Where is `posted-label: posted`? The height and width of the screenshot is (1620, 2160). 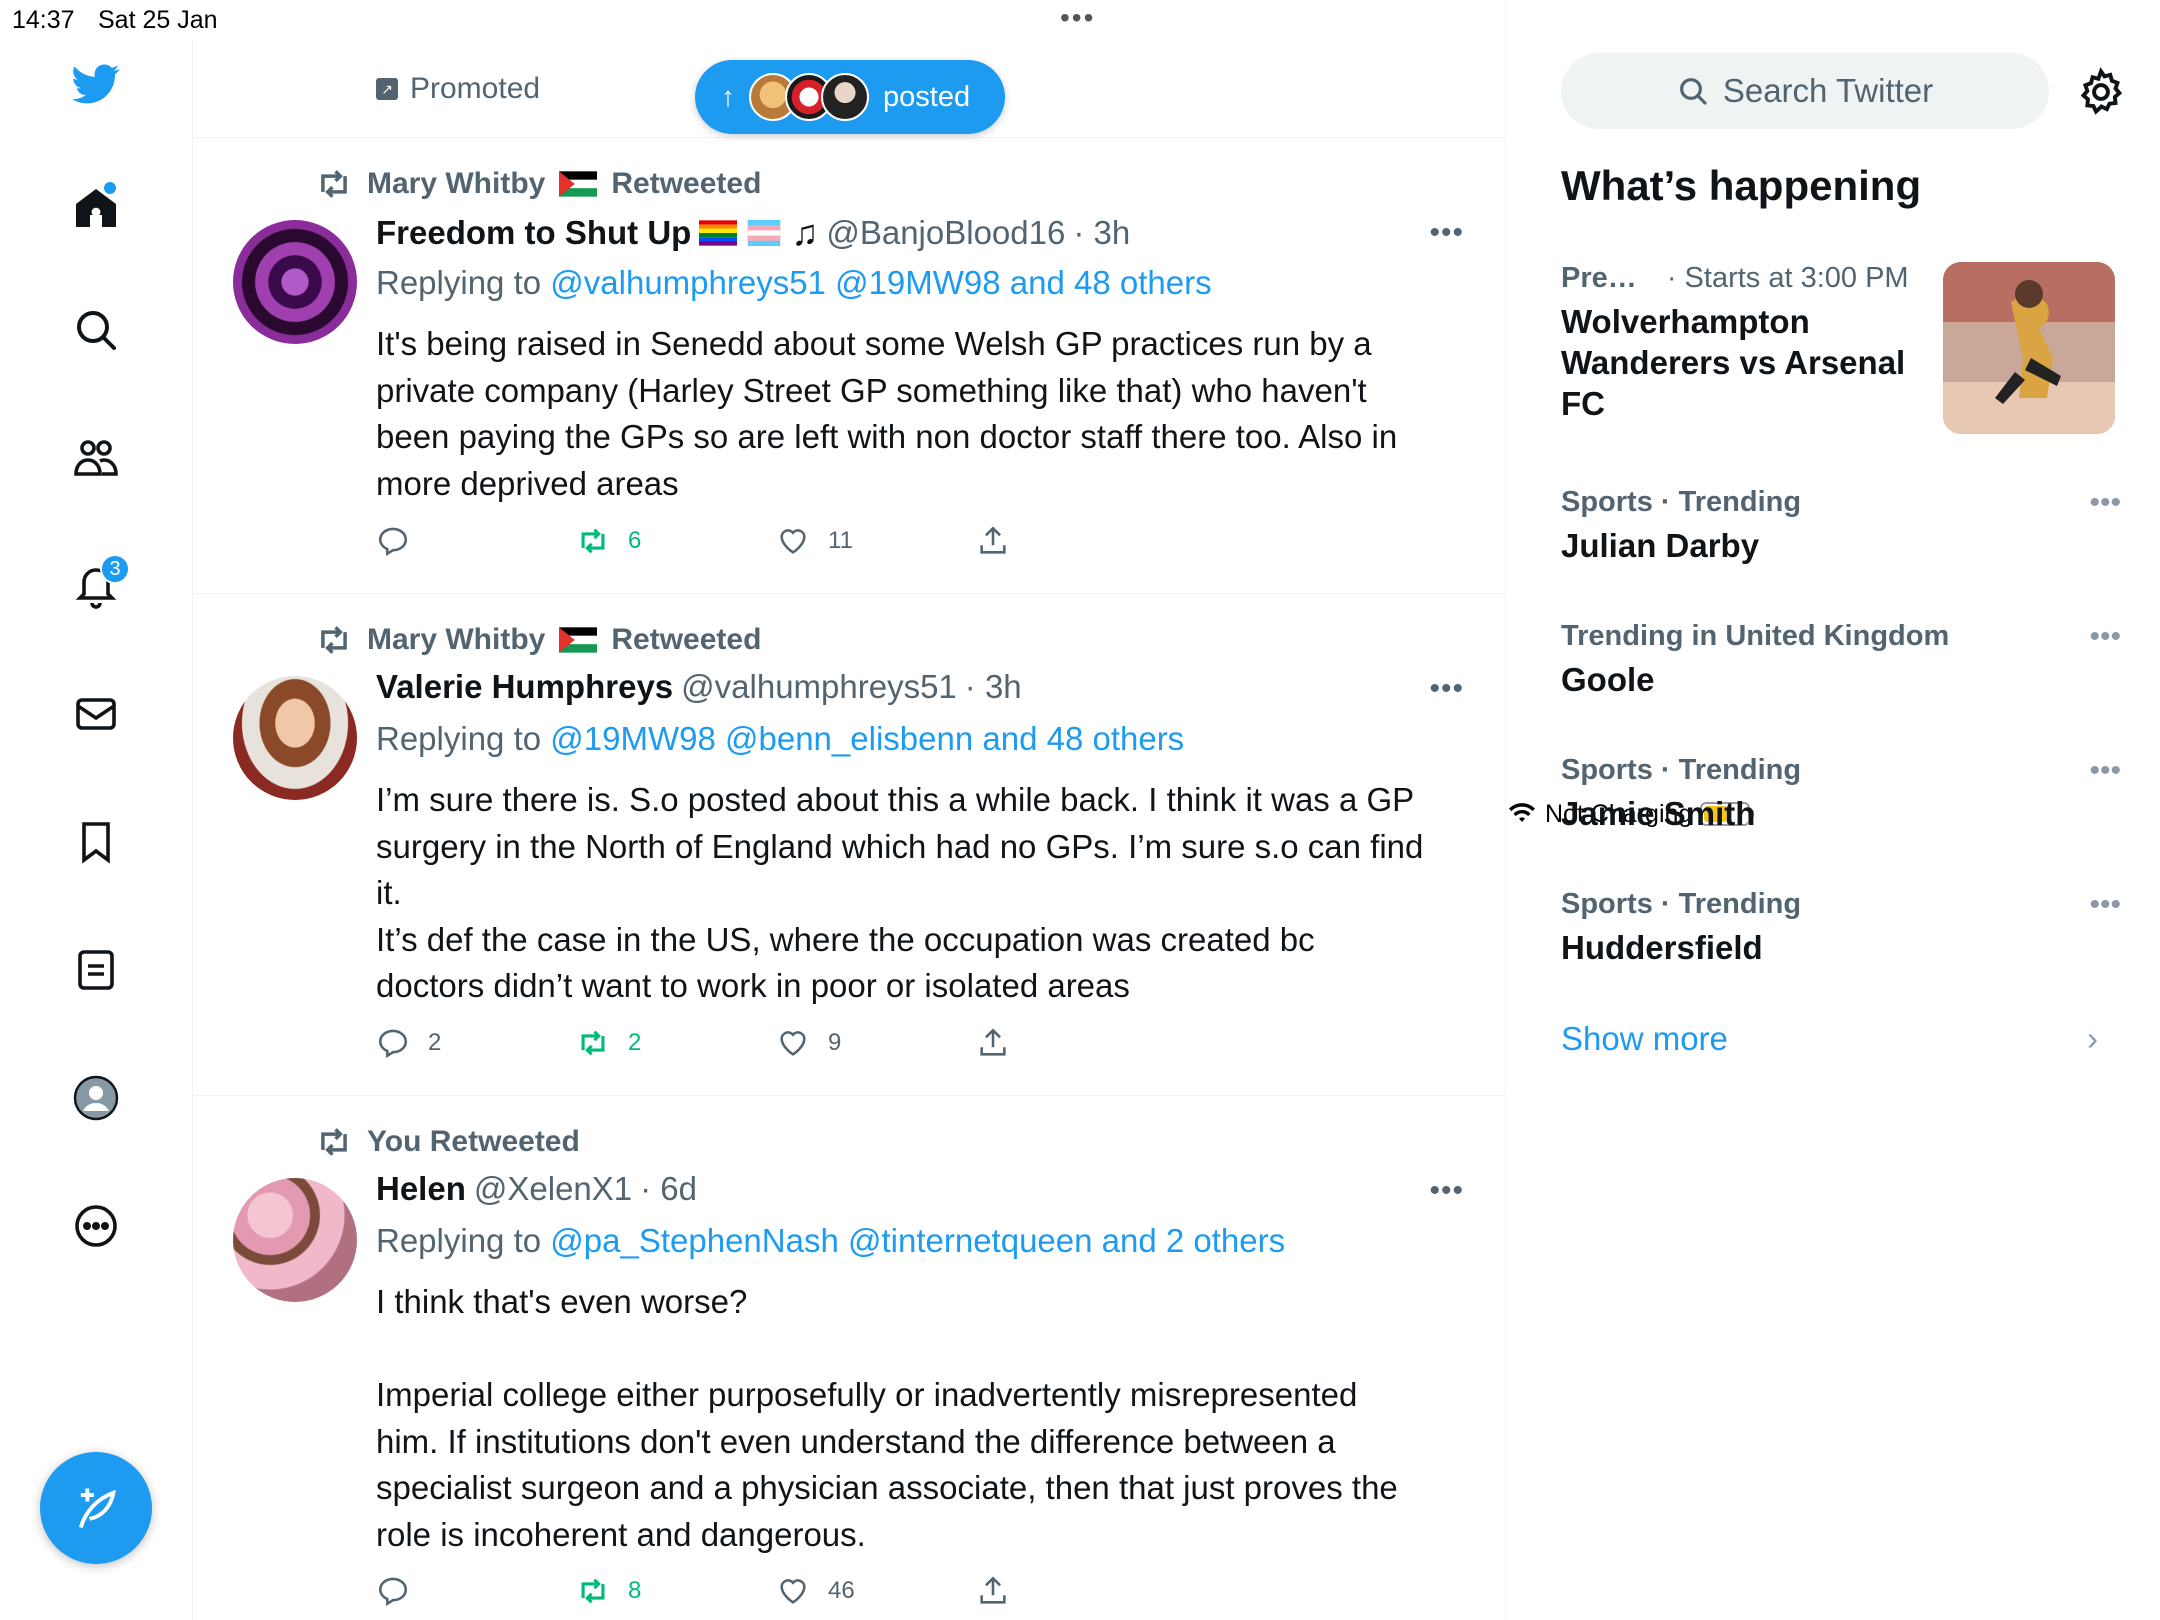 posted-label: posted is located at coordinates (927, 96).